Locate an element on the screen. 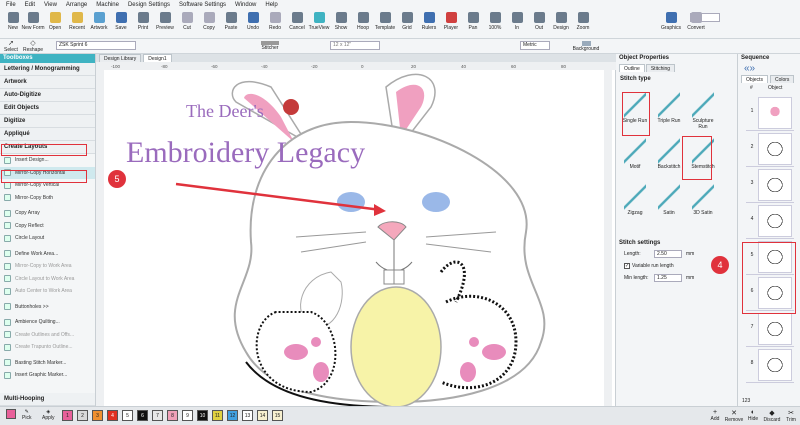  color-swatch-7: 7 is located at coordinates (157, 415).